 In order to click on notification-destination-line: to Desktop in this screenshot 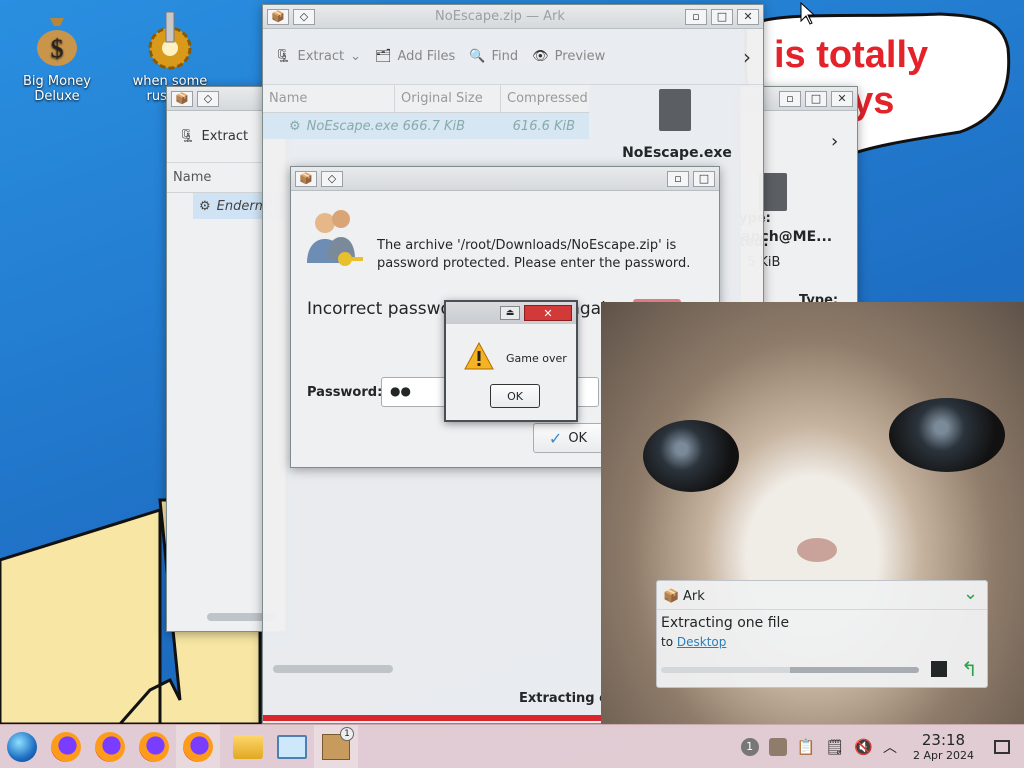, I will do `click(693, 642)`.